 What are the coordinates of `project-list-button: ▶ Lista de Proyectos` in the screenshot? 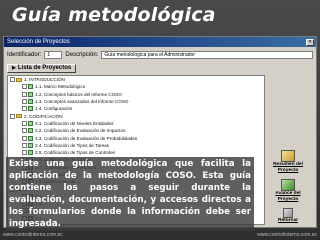 It's located at (42, 68).